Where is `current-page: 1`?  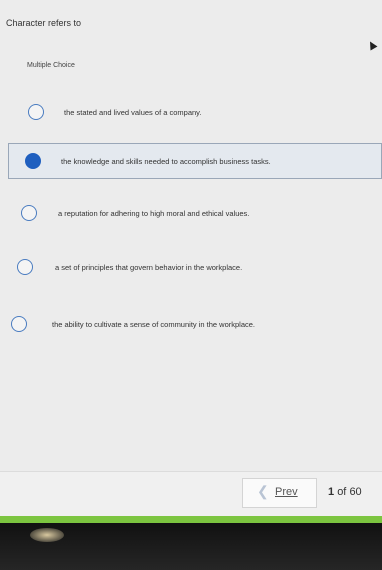
current-page: 1 is located at coordinates (331, 492).